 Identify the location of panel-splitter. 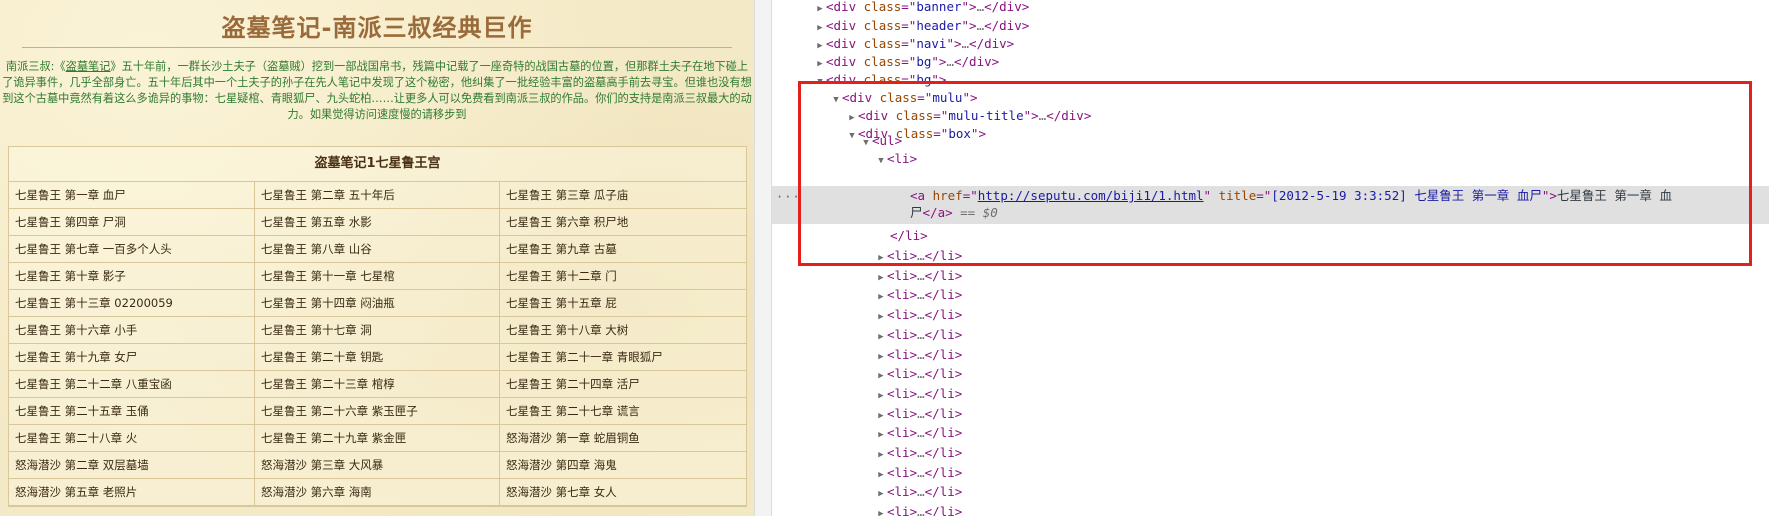
(763, 258).